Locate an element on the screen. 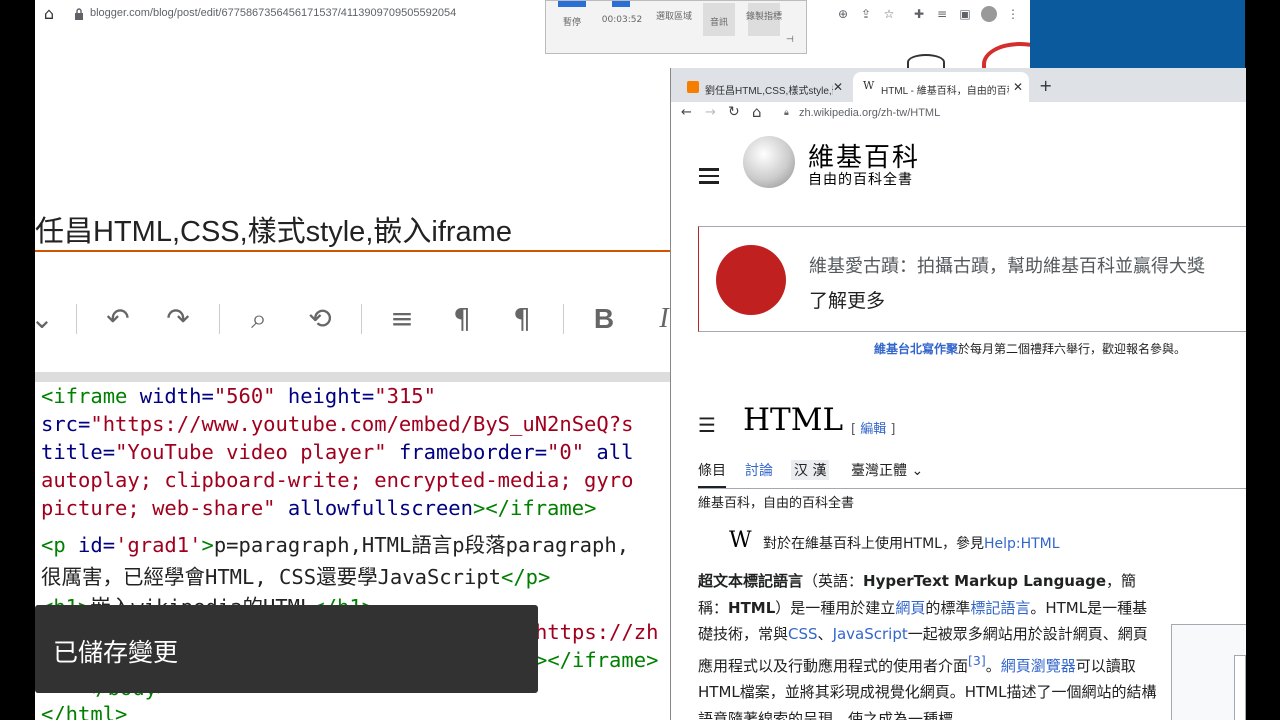 The image size is (1280, 720). align-icon: ≡ is located at coordinates (402, 319).